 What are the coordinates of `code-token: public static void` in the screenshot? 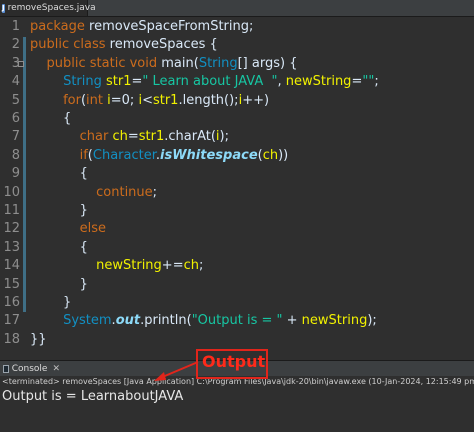 It's located at (104, 63).